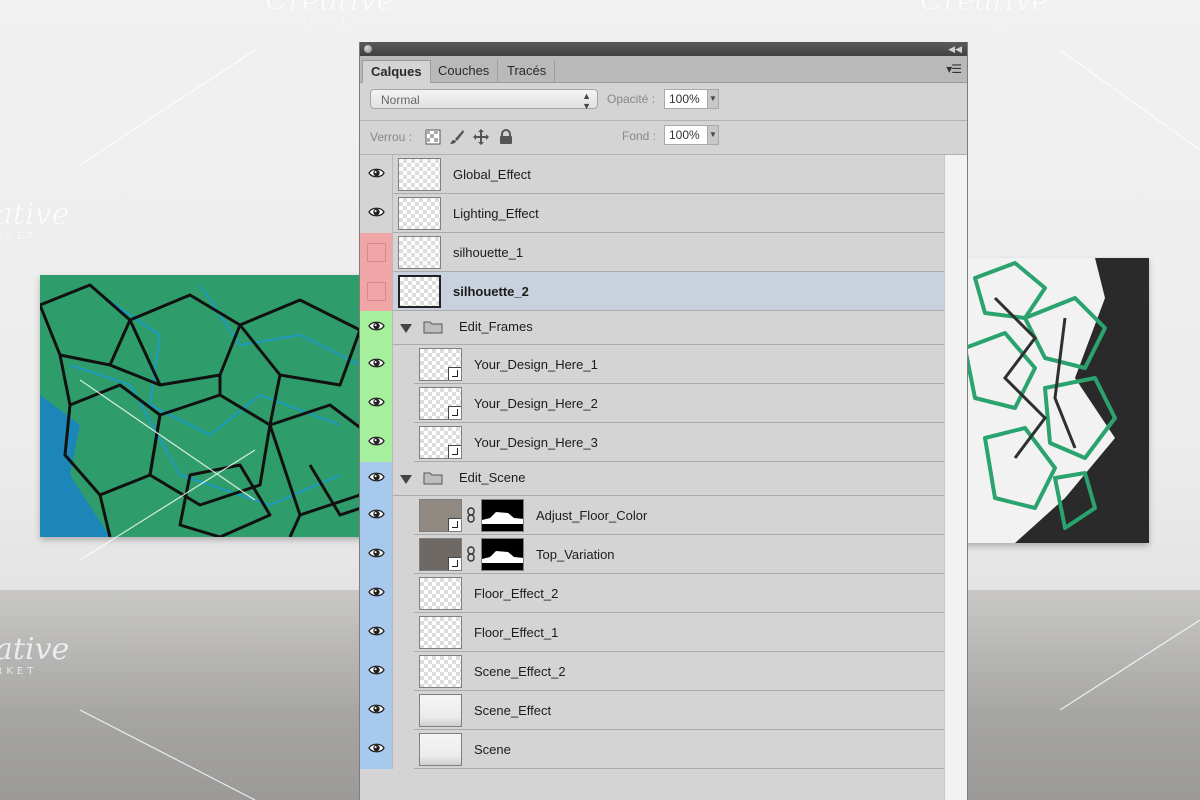 Image resolution: width=1200 pixels, height=800 pixels. I want to click on layer-row: silhouette_2, so click(652, 291).